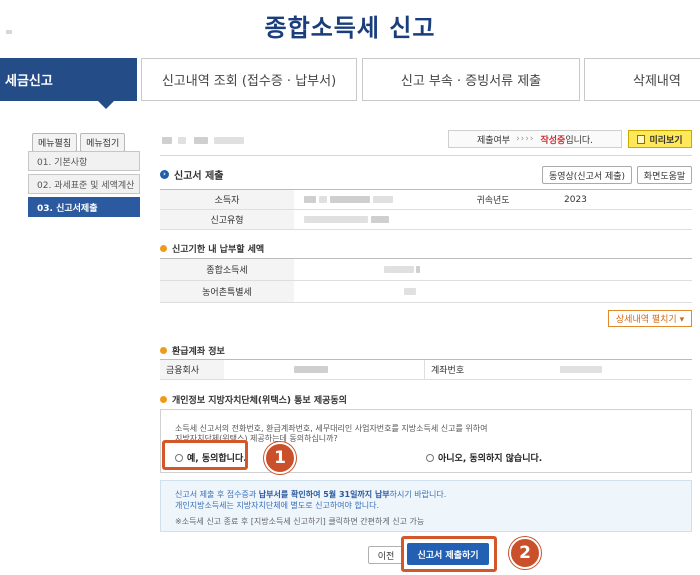 The width and height of the screenshot is (700, 575). What do you see at coordinates (493, 199) in the screenshot?
I see `year-label: 귀속년도` at bounding box center [493, 199].